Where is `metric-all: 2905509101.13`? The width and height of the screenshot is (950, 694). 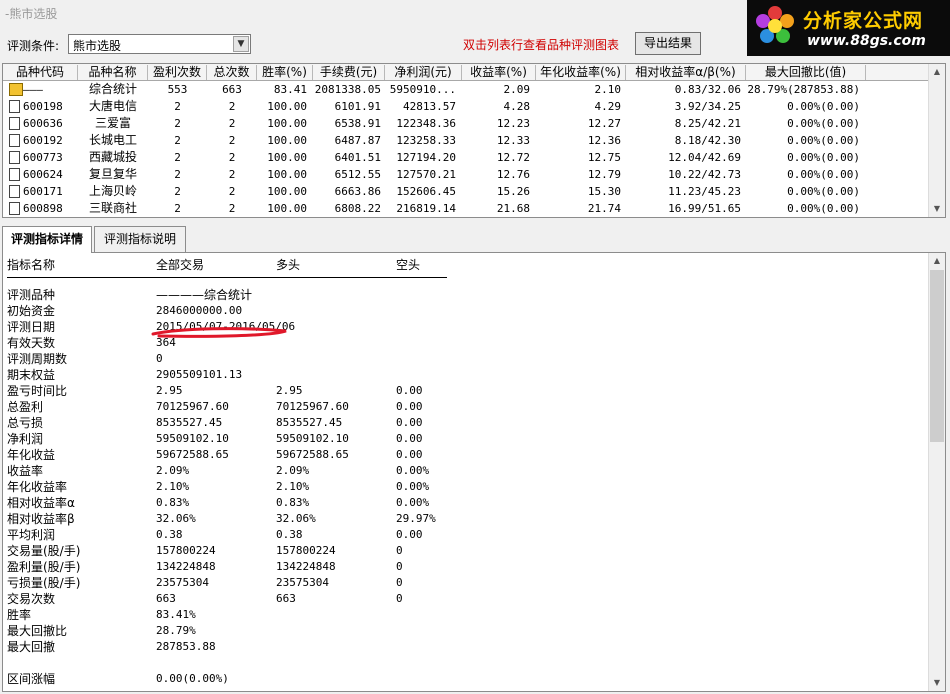
metric-all: 2905509101.13 is located at coordinates (199, 374).